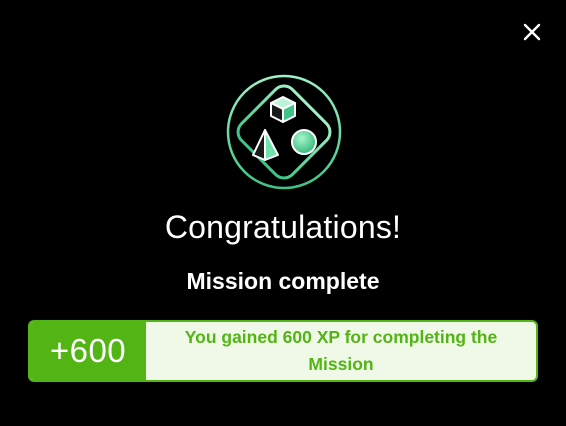  What do you see at coordinates (283, 281) in the screenshot?
I see `mission-complete-subtitle: Mission complete` at bounding box center [283, 281].